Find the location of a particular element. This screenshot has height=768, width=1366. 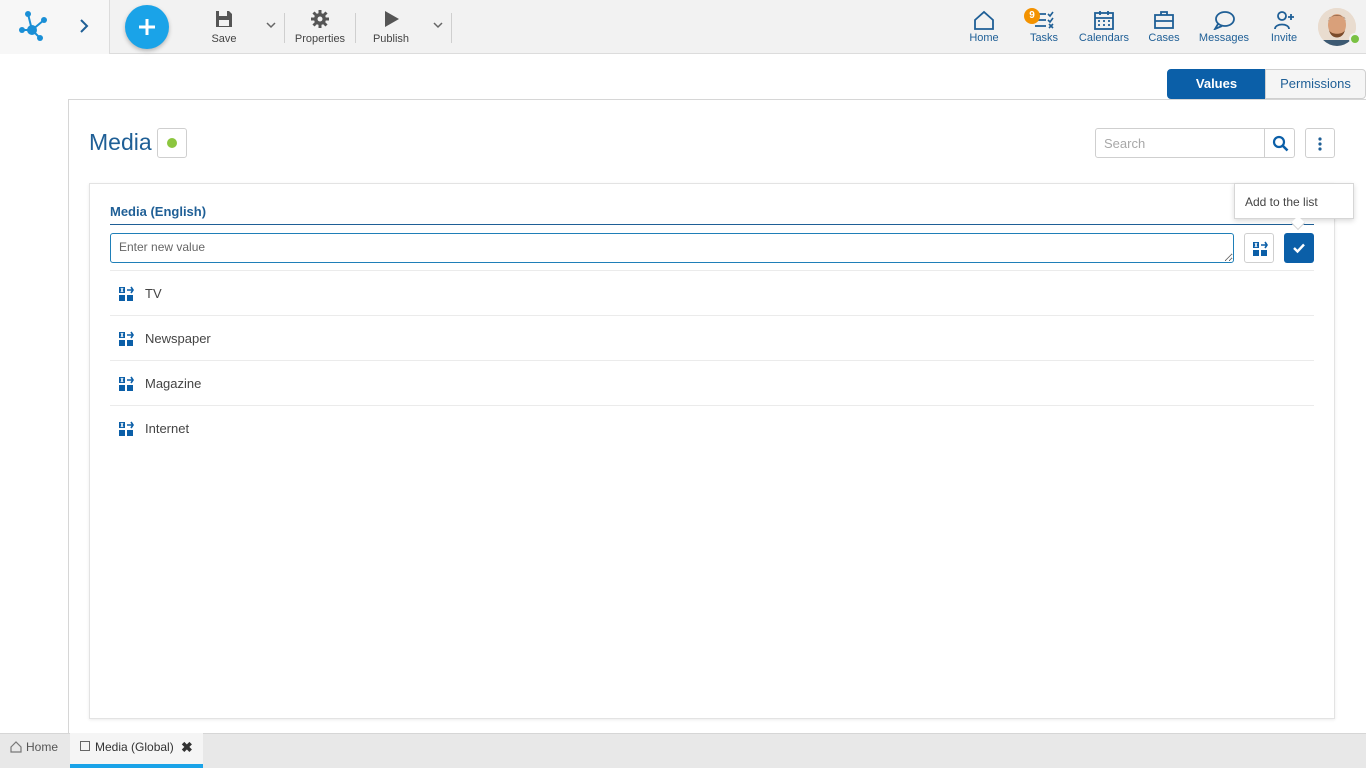

multilanguage-button is located at coordinates (1259, 248).